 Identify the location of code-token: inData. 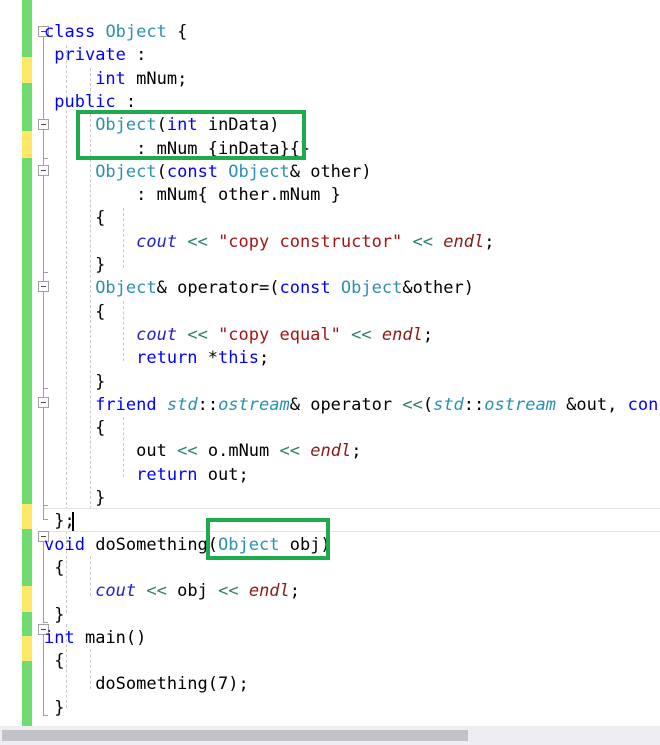
(249, 149).